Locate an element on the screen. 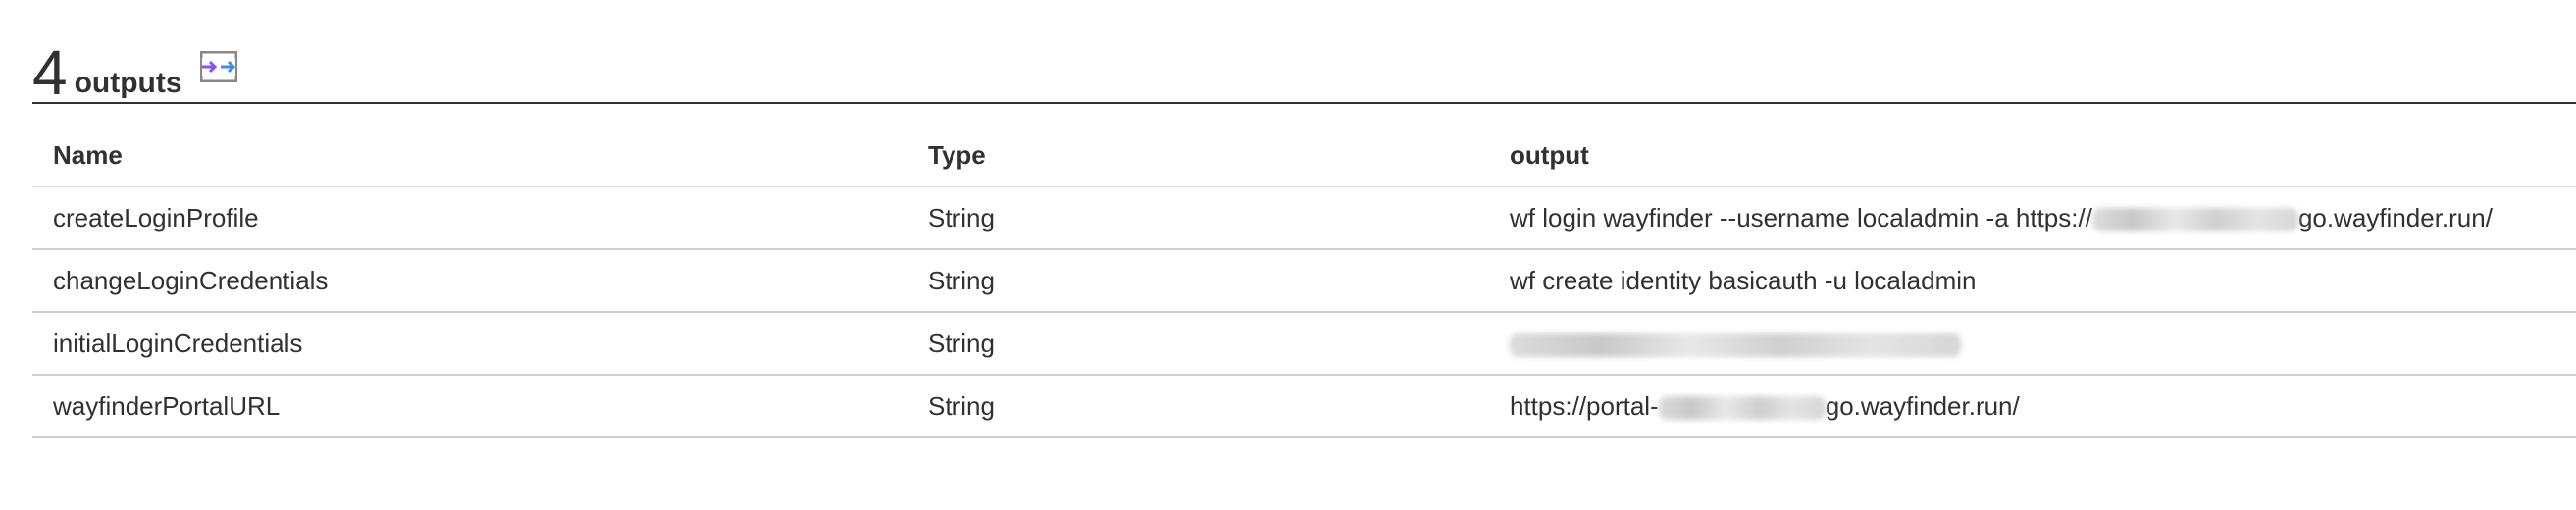 The height and width of the screenshot is (510, 2576). output-value-prefix: https://portal- is located at coordinates (1584, 405).